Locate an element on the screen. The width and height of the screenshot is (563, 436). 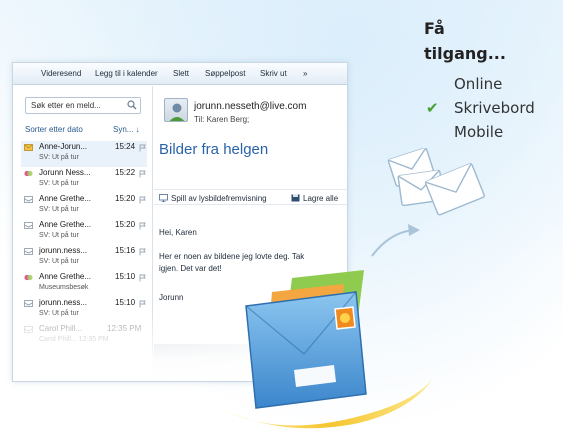
list-item: Anne Grethe... 15:10 Museumsbesøk is located at coordinates (84, 284).